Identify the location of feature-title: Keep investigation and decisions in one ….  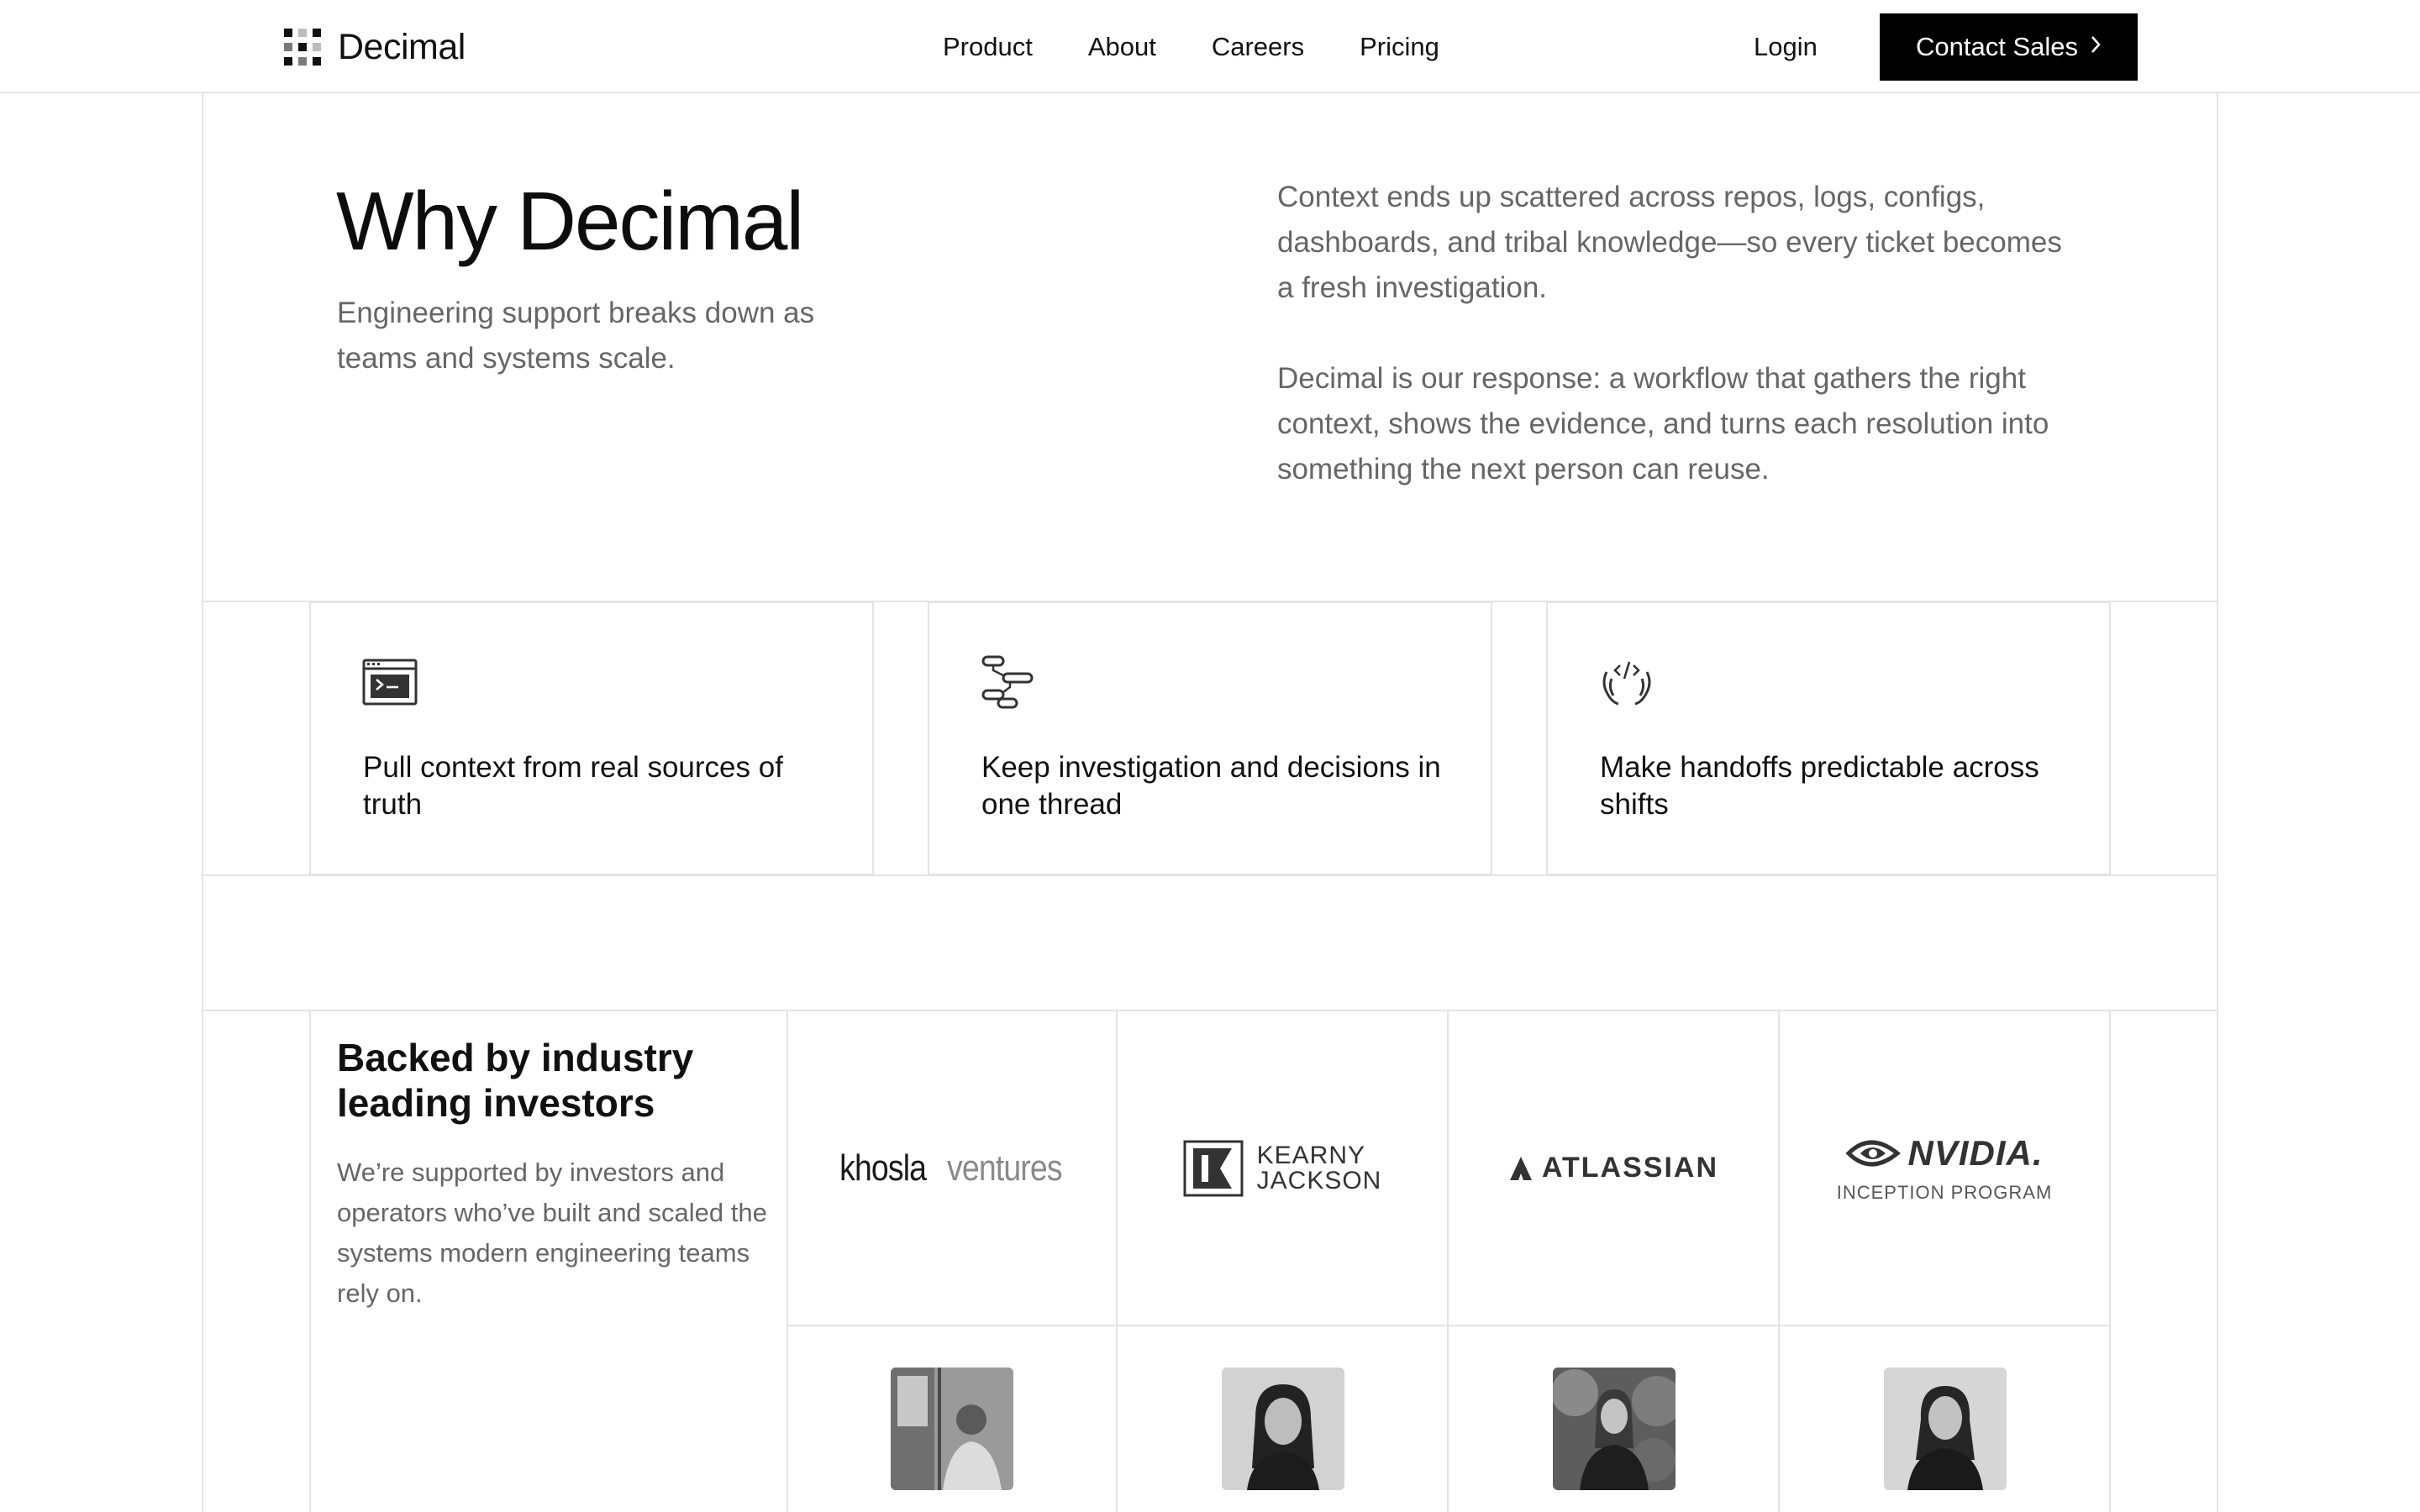
(1211, 786).